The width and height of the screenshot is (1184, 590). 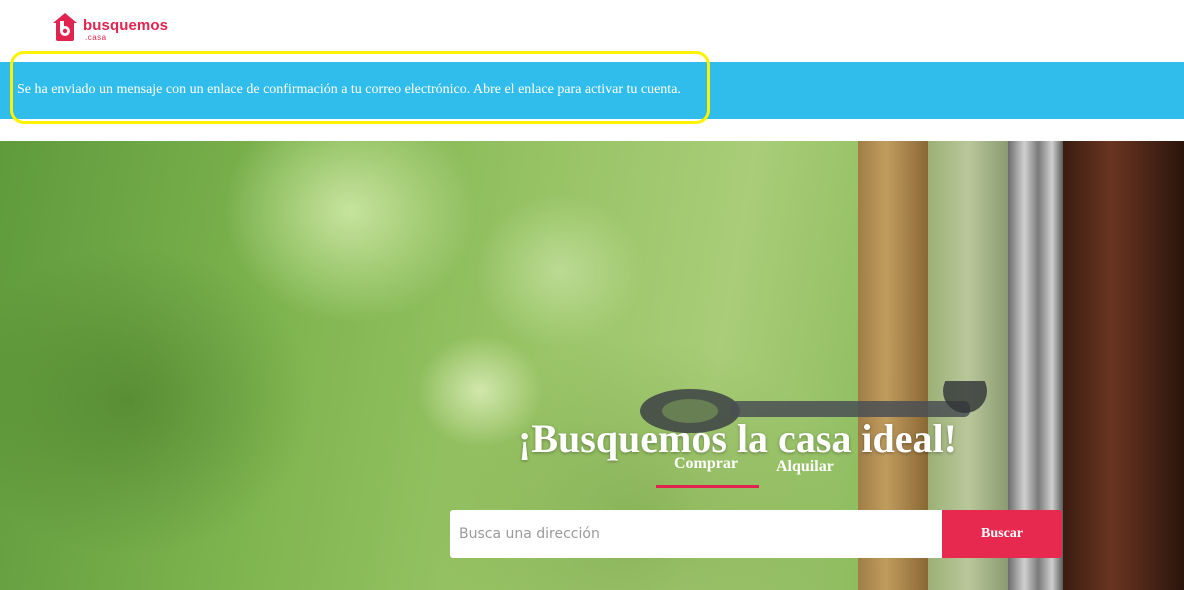 I want to click on search-input, so click(x=696, y=534).